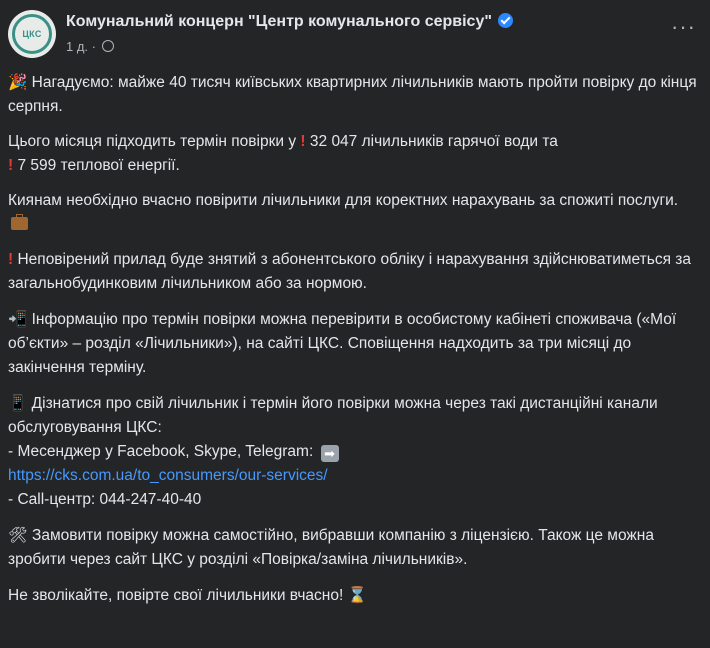 The image size is (710, 648). I want to click on paragraph-deadline-text-b: 32 047 лічильників гарячої води та, so click(433, 141).